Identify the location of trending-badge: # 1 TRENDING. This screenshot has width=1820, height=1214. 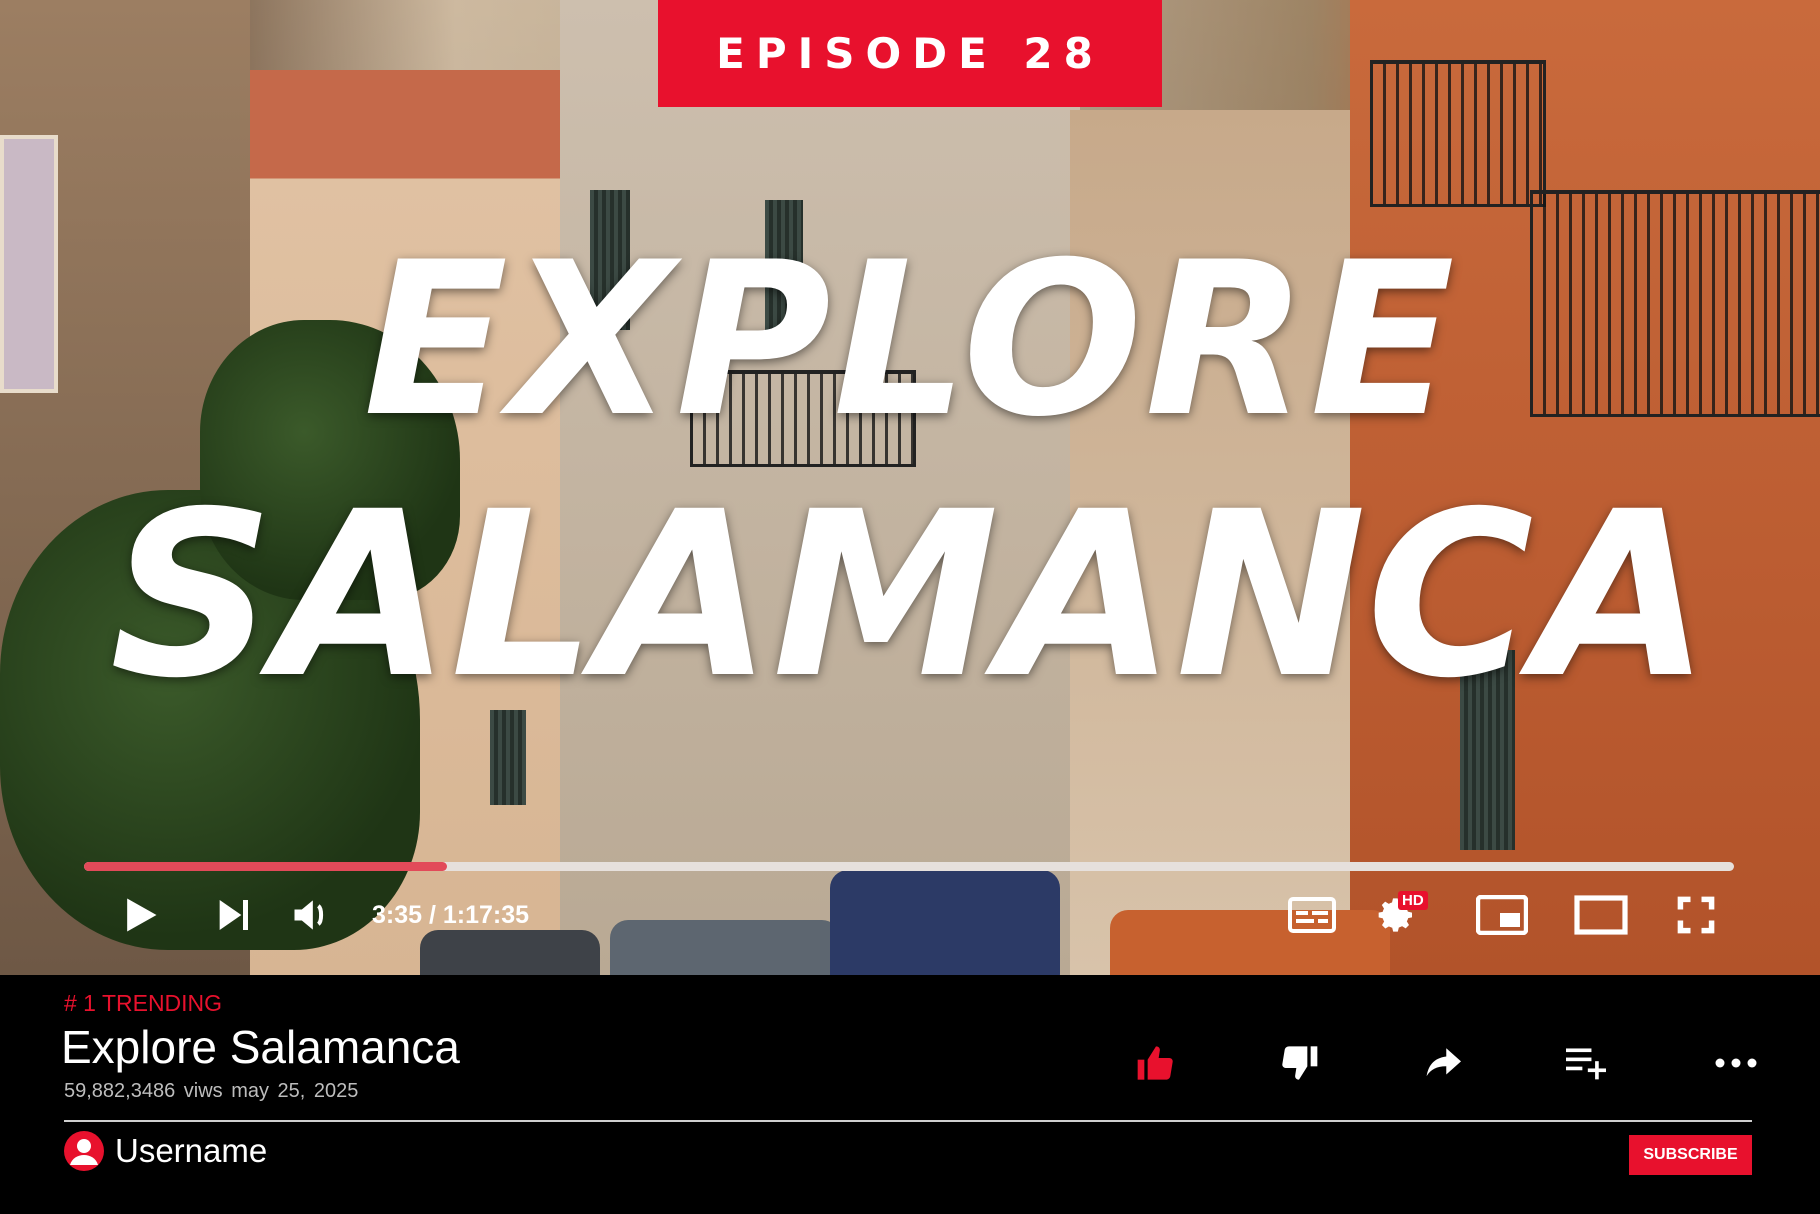
(143, 1003).